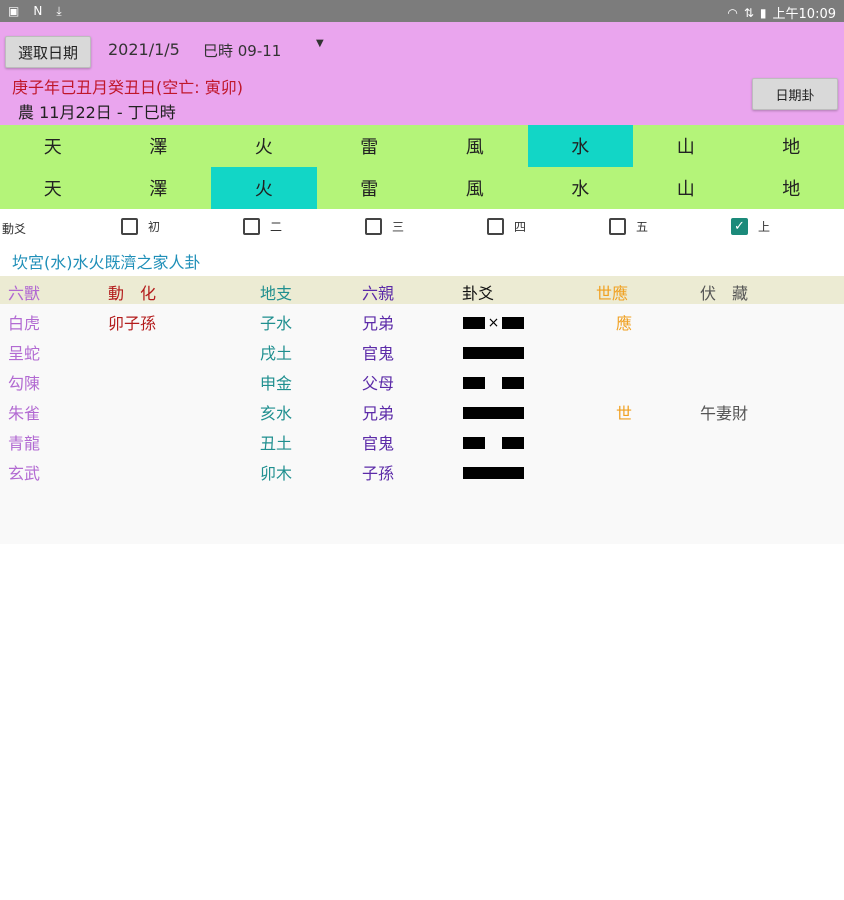 Image resolution: width=844 pixels, height=900 pixels. Describe the element at coordinates (264, 188) in the screenshot. I see `lower-trigram-huo: 火` at that location.